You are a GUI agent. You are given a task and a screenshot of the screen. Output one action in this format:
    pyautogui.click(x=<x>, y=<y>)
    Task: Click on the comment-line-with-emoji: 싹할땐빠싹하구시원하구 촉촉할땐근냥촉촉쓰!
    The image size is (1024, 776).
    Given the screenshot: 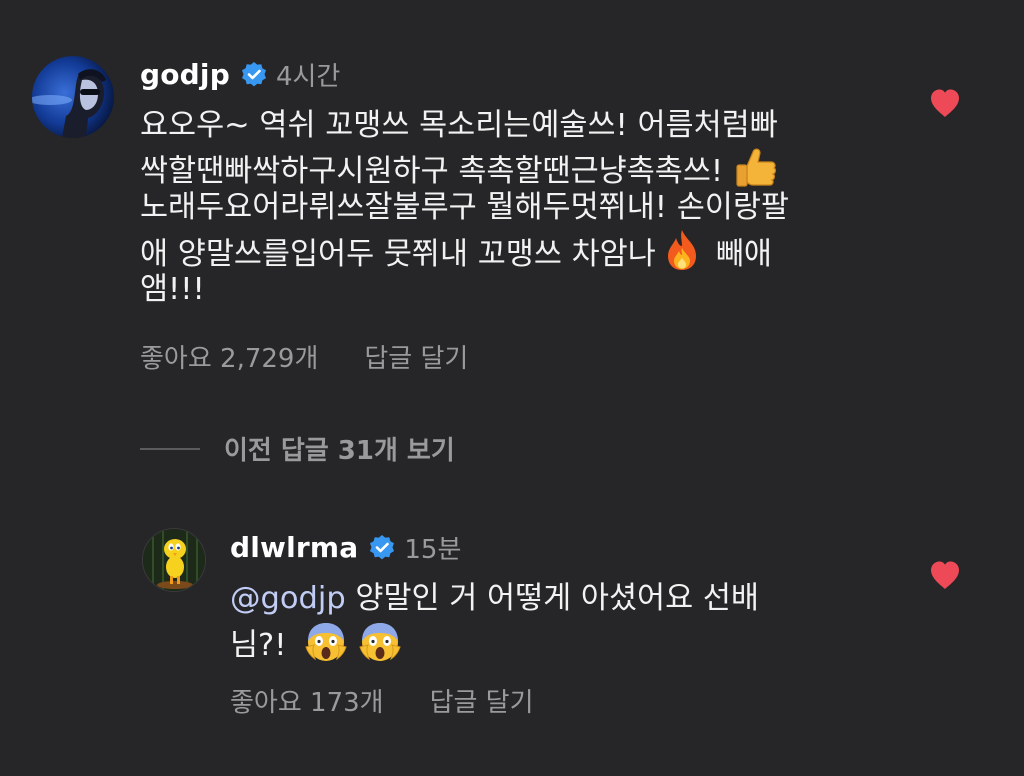 What is the action you would take?
    pyautogui.click(x=464, y=167)
    